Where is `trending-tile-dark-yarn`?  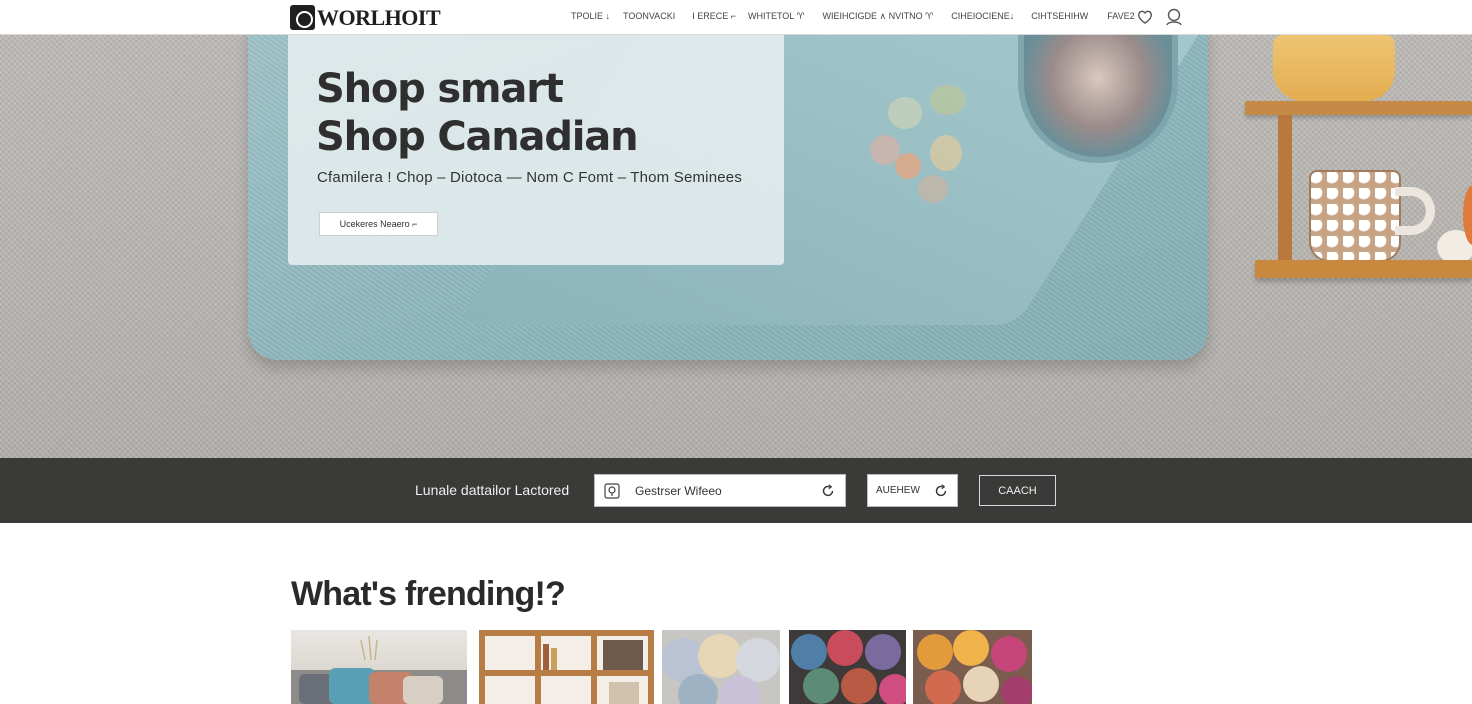
trending-tile-dark-yarn is located at coordinates (847, 667).